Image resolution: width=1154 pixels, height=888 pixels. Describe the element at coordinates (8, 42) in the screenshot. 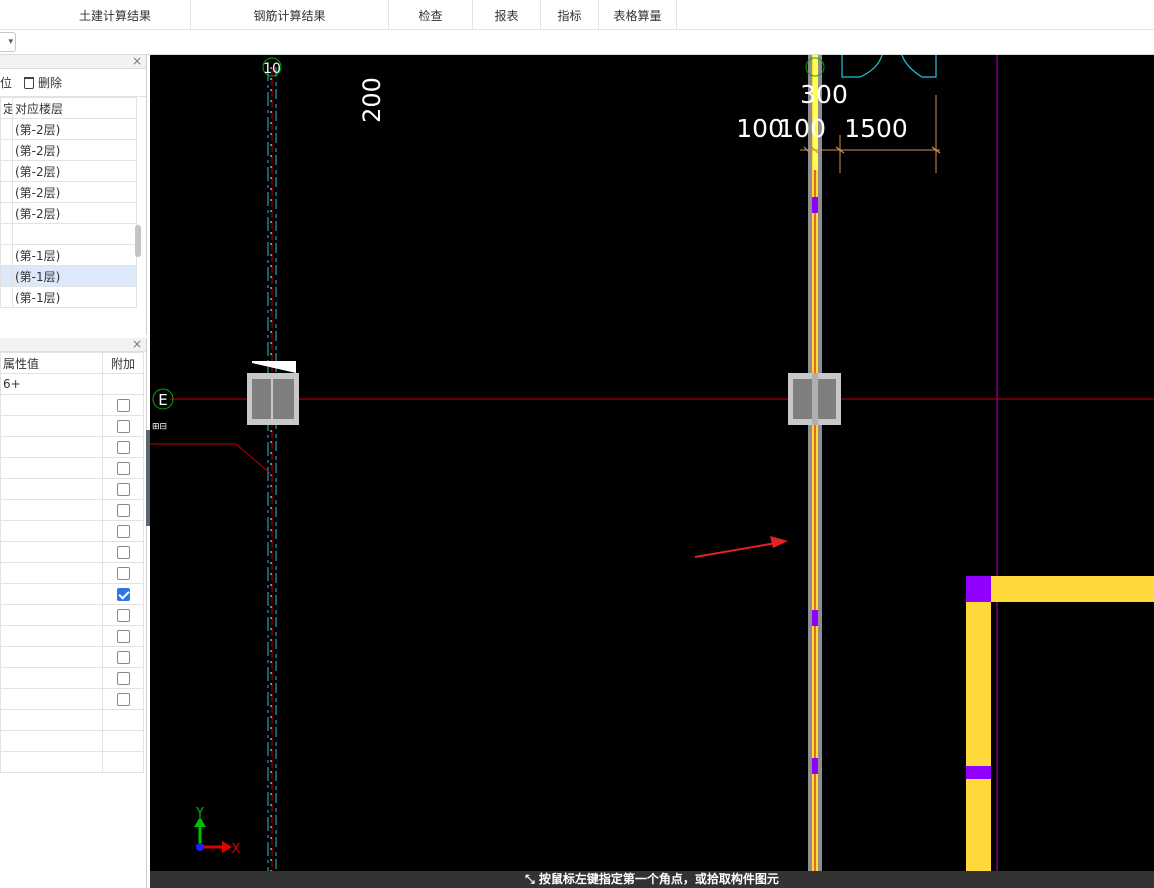

I see `toolbar-dropdown: ▾` at that location.